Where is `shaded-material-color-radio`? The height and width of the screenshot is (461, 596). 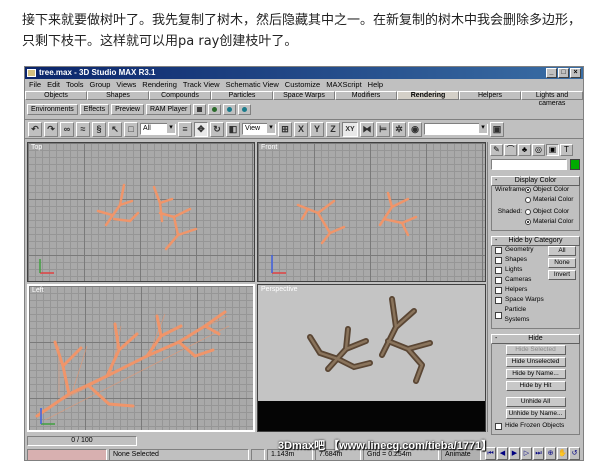
shaded-material-color-radio is located at coordinates (528, 222).